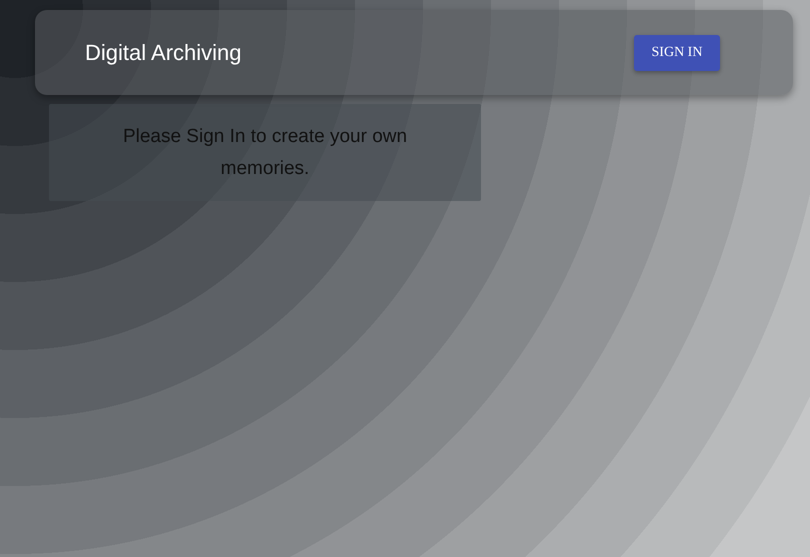 The width and height of the screenshot is (810, 557). What do you see at coordinates (677, 52) in the screenshot?
I see `sign-in-button: SIGN IN` at bounding box center [677, 52].